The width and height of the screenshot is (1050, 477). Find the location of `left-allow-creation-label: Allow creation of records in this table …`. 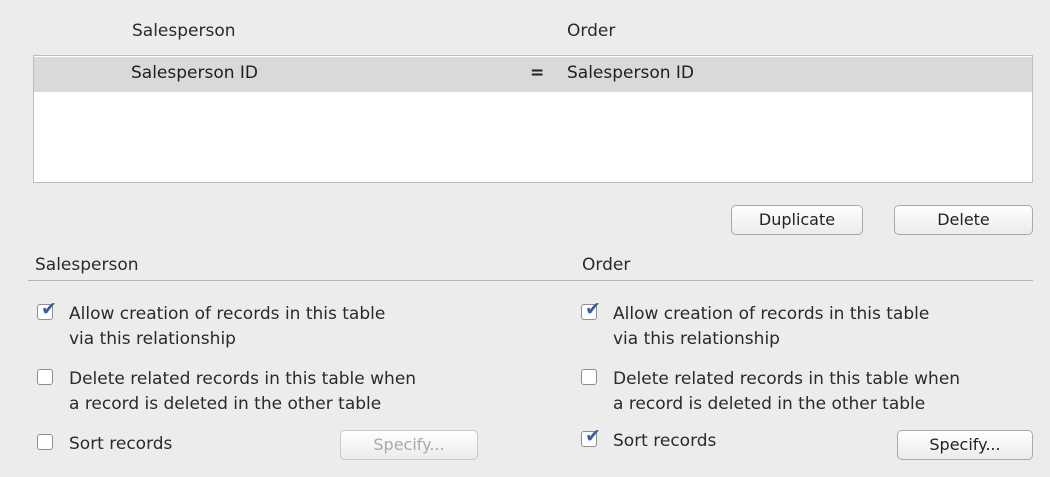

left-allow-creation-label: Allow creation of records in this table … is located at coordinates (227, 327).